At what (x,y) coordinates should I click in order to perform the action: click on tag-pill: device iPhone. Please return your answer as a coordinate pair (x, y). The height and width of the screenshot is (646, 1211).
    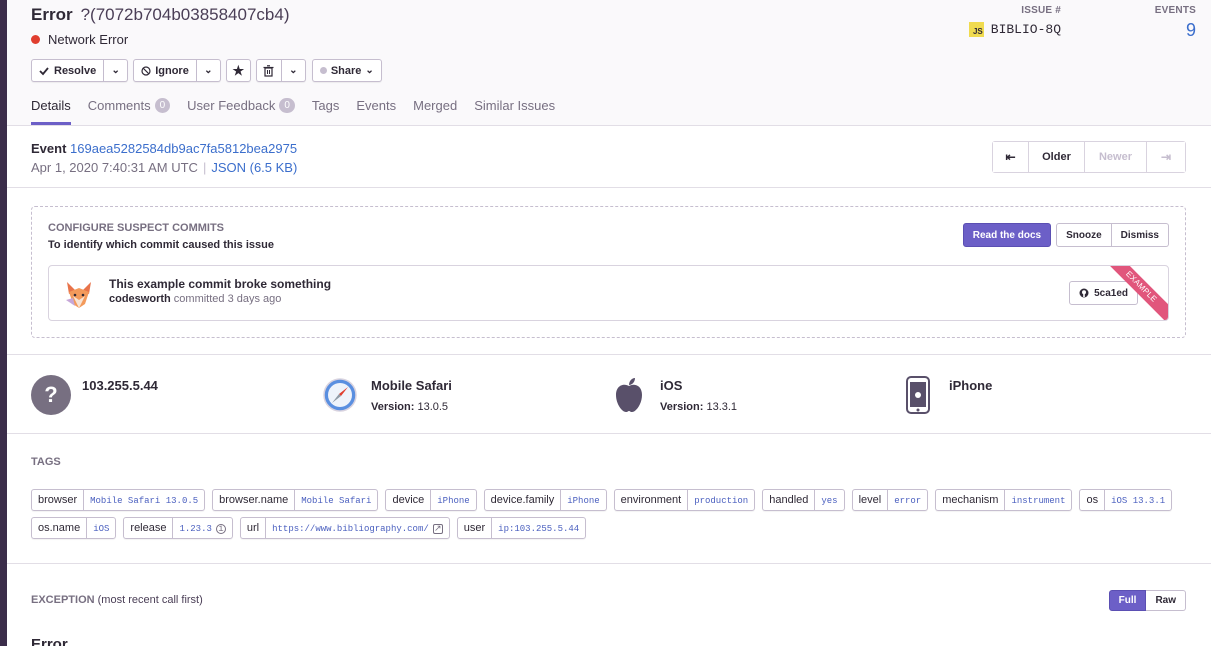
    Looking at the image, I should click on (431, 500).